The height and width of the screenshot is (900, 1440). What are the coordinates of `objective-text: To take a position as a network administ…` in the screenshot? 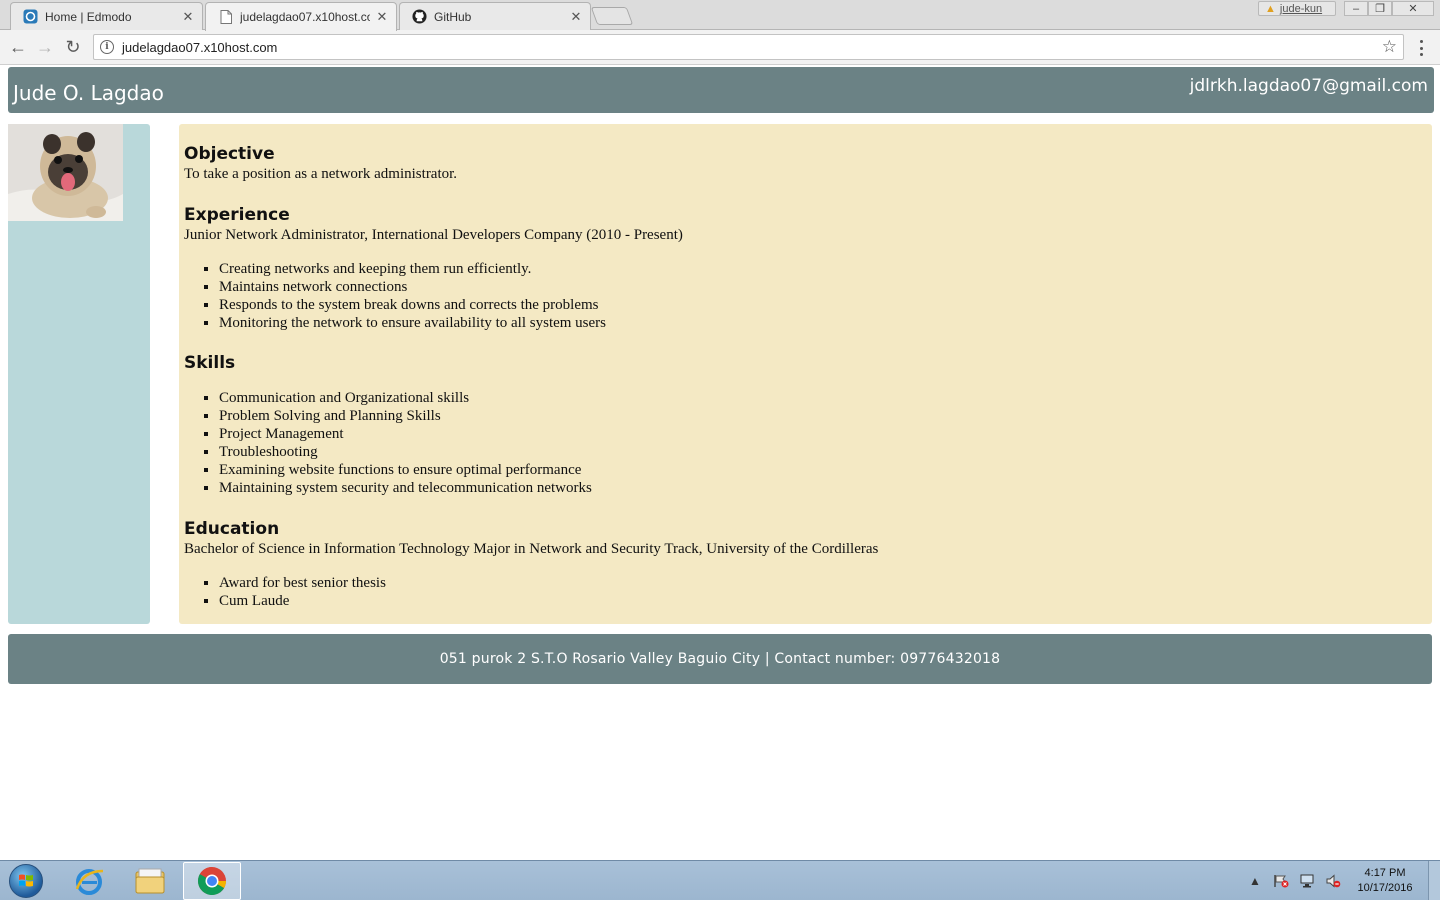 It's located at (321, 174).